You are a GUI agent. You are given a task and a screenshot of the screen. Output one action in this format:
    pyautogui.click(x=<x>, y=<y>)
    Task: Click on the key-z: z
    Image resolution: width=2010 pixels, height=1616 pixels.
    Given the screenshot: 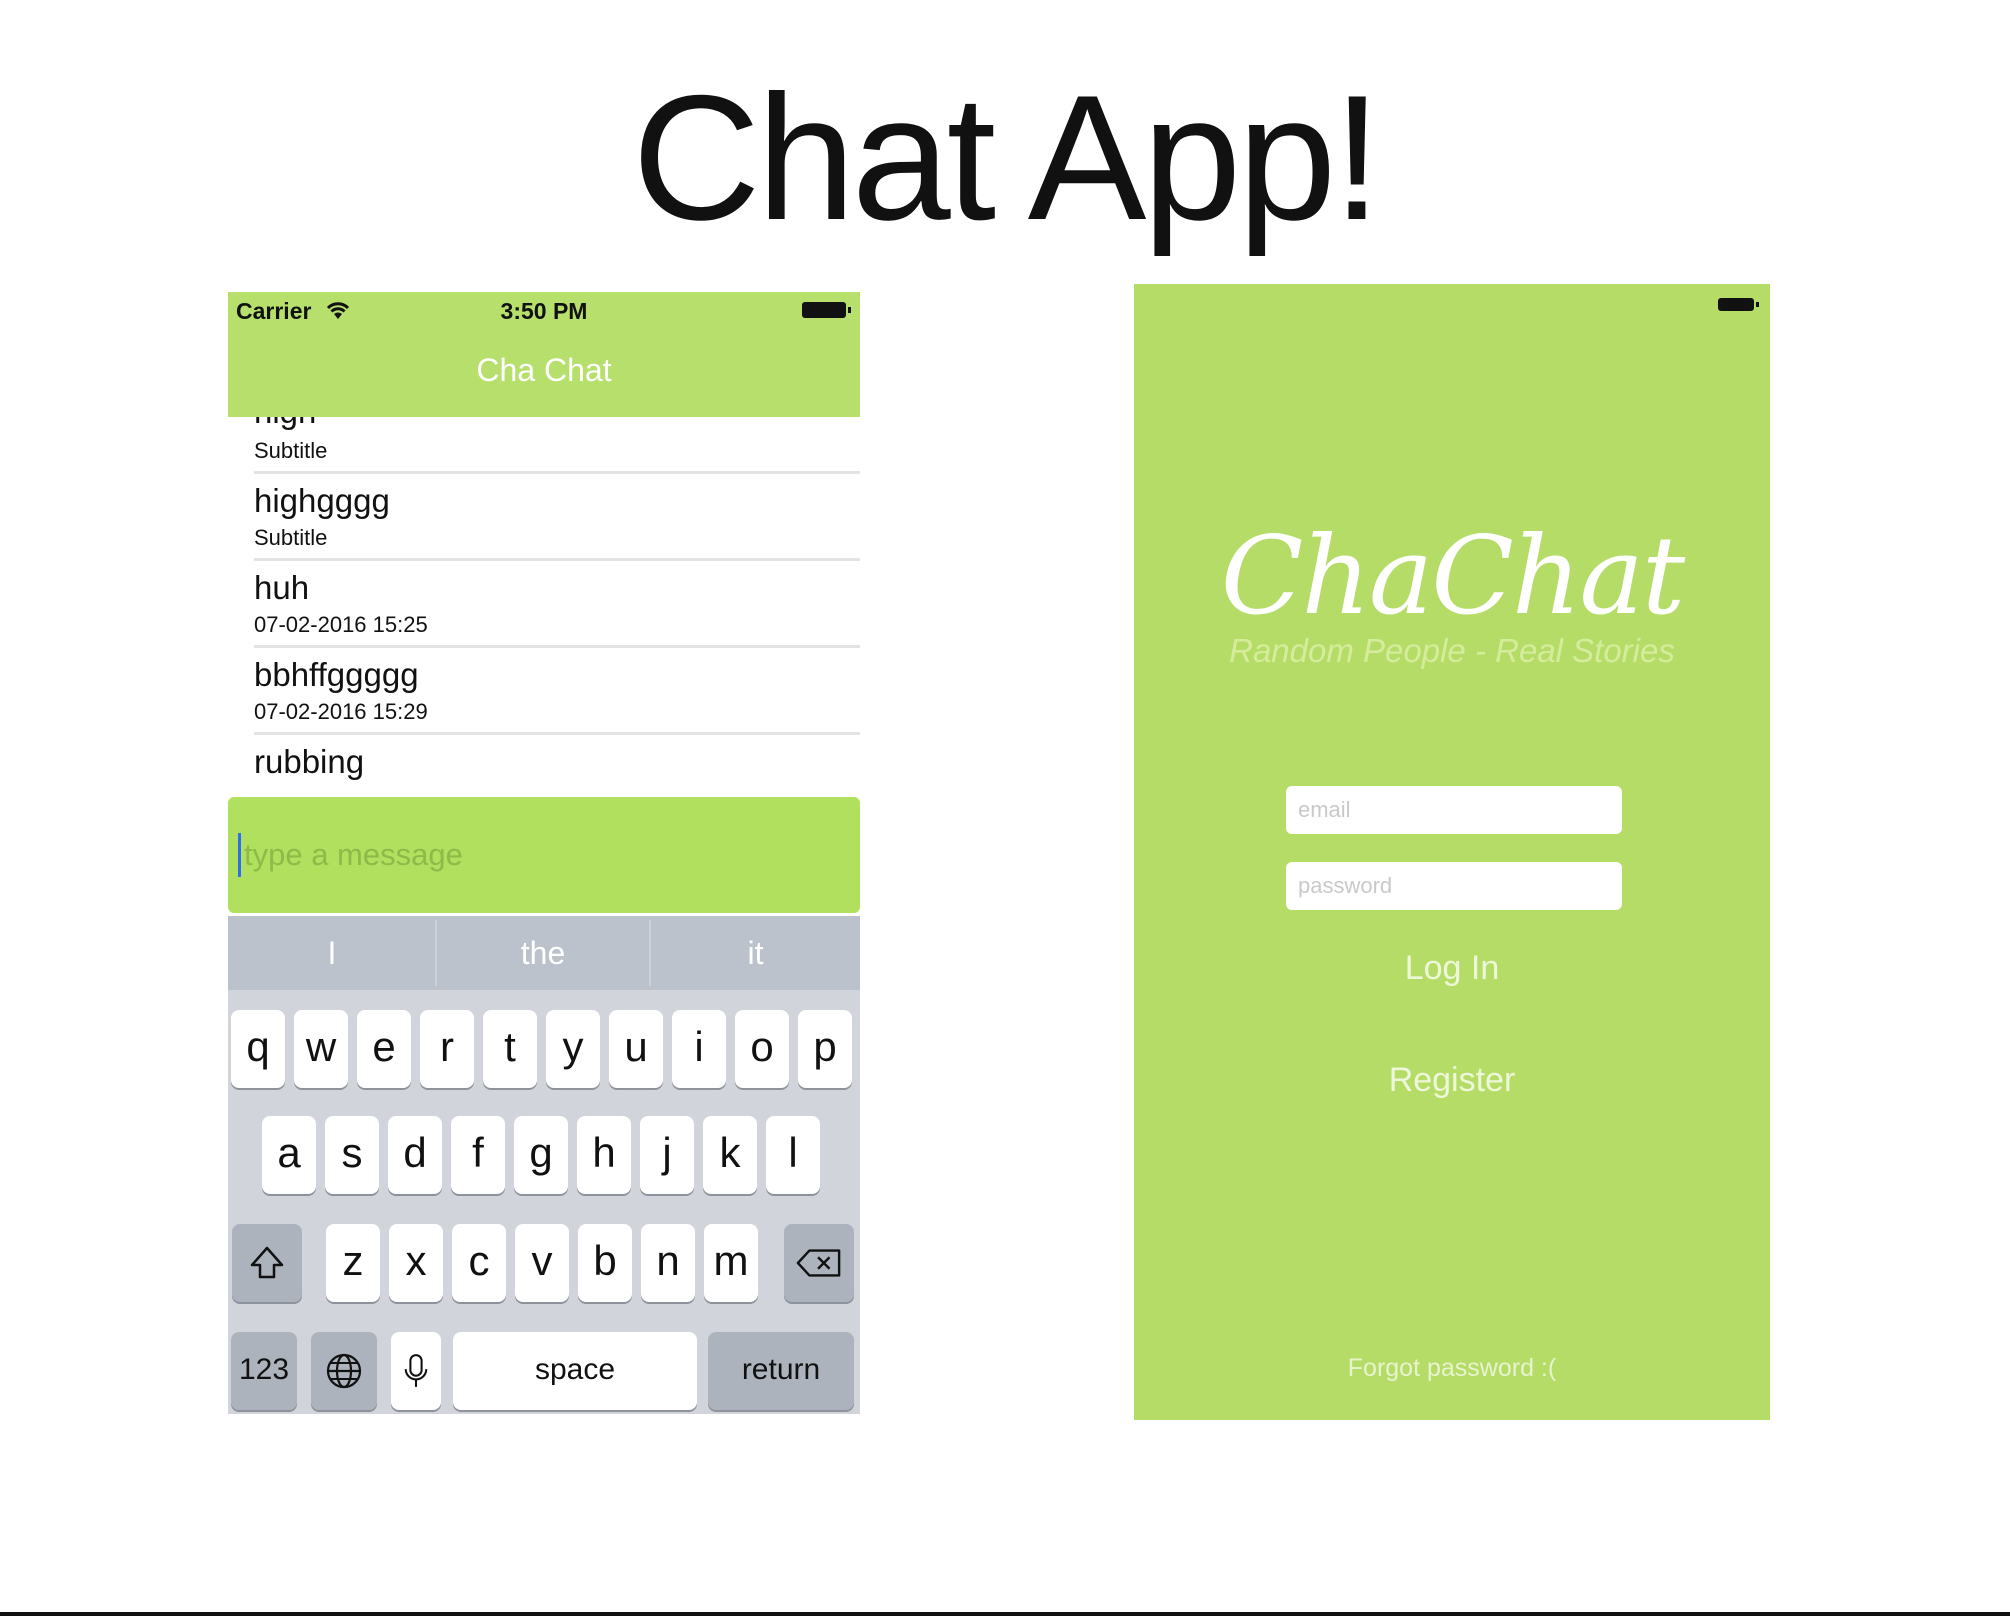 What is the action you would take?
    pyautogui.click(x=353, y=1263)
    